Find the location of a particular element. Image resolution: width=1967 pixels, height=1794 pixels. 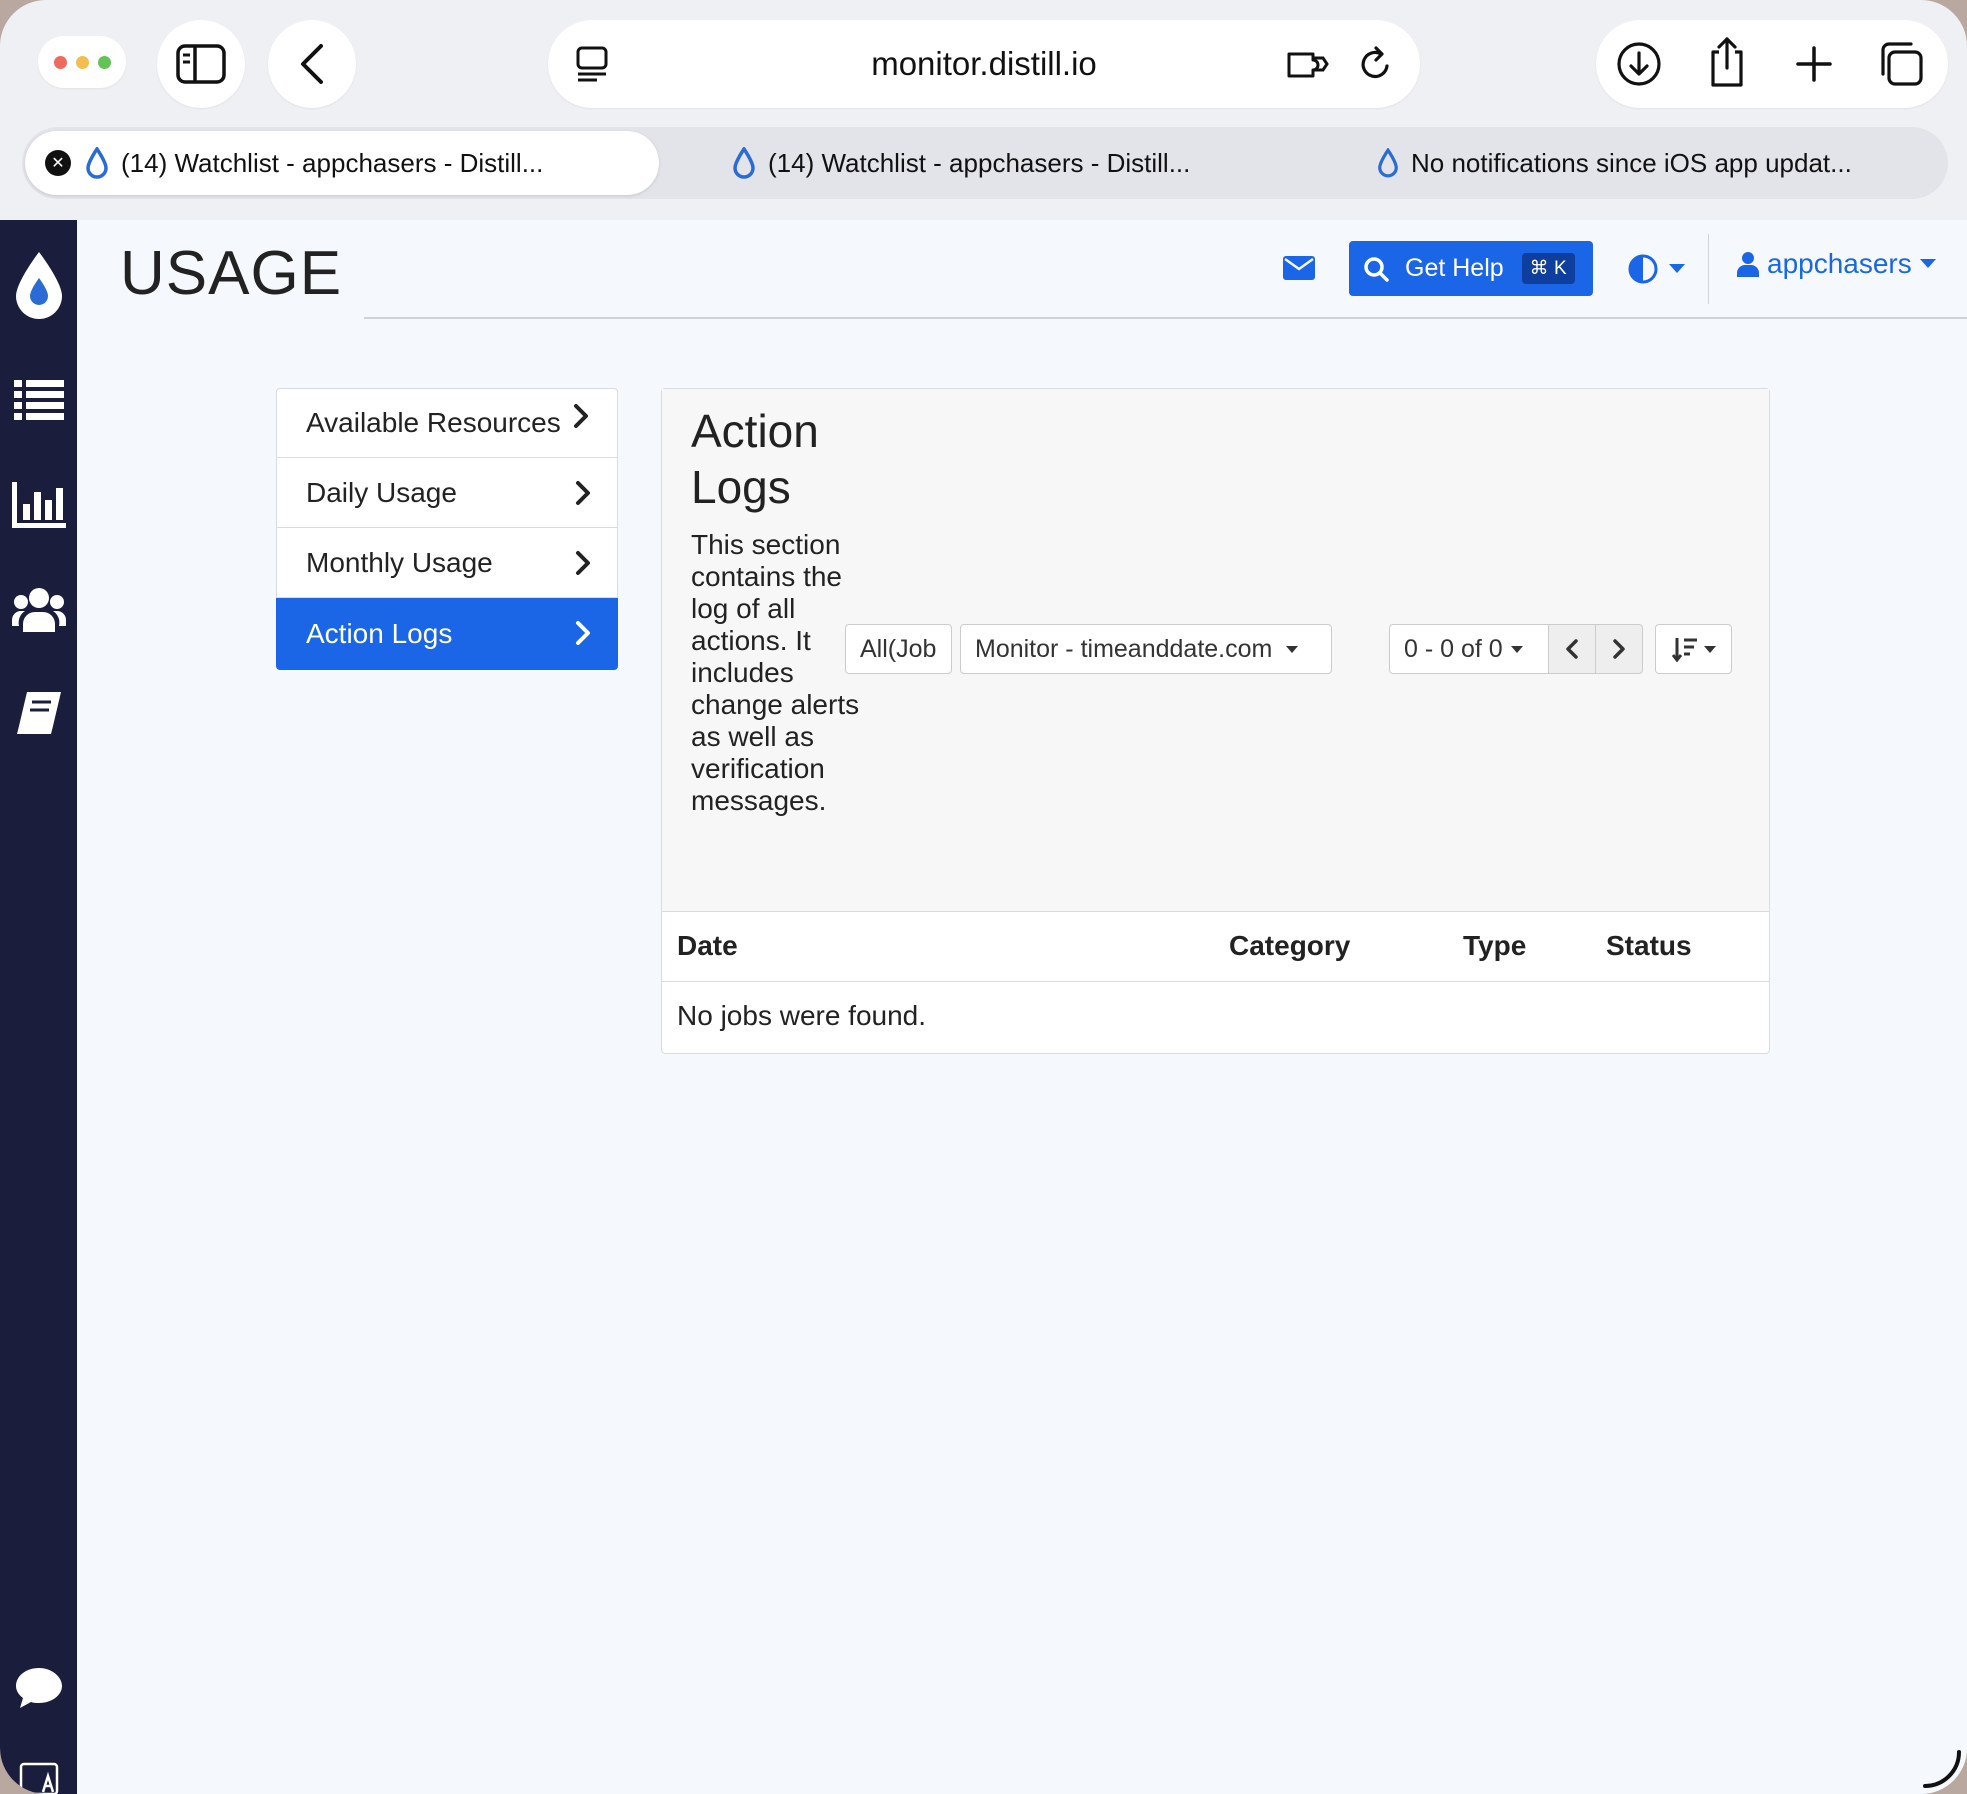

window-controls is located at coordinates (82, 62).